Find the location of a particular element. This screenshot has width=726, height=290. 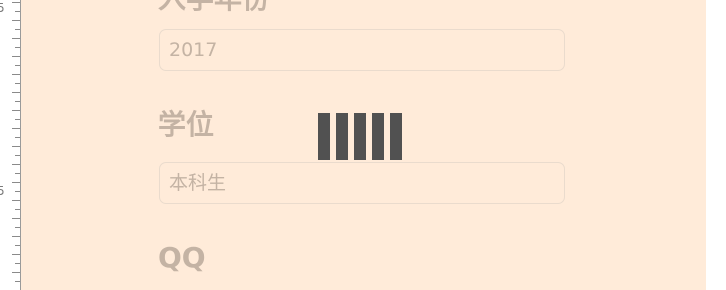

field-label-qq: QQ is located at coordinates (182, 257).